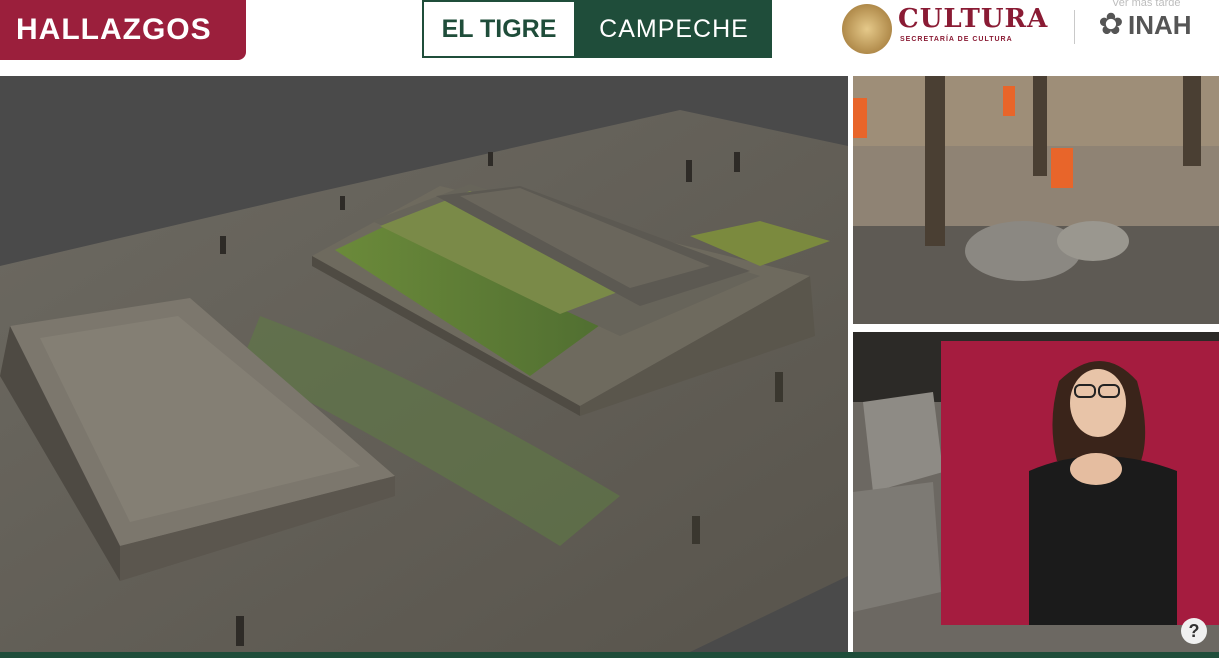 The height and width of the screenshot is (658, 1219). What do you see at coordinates (674, 29) in the screenshot?
I see `location-state: CAMPECHE` at bounding box center [674, 29].